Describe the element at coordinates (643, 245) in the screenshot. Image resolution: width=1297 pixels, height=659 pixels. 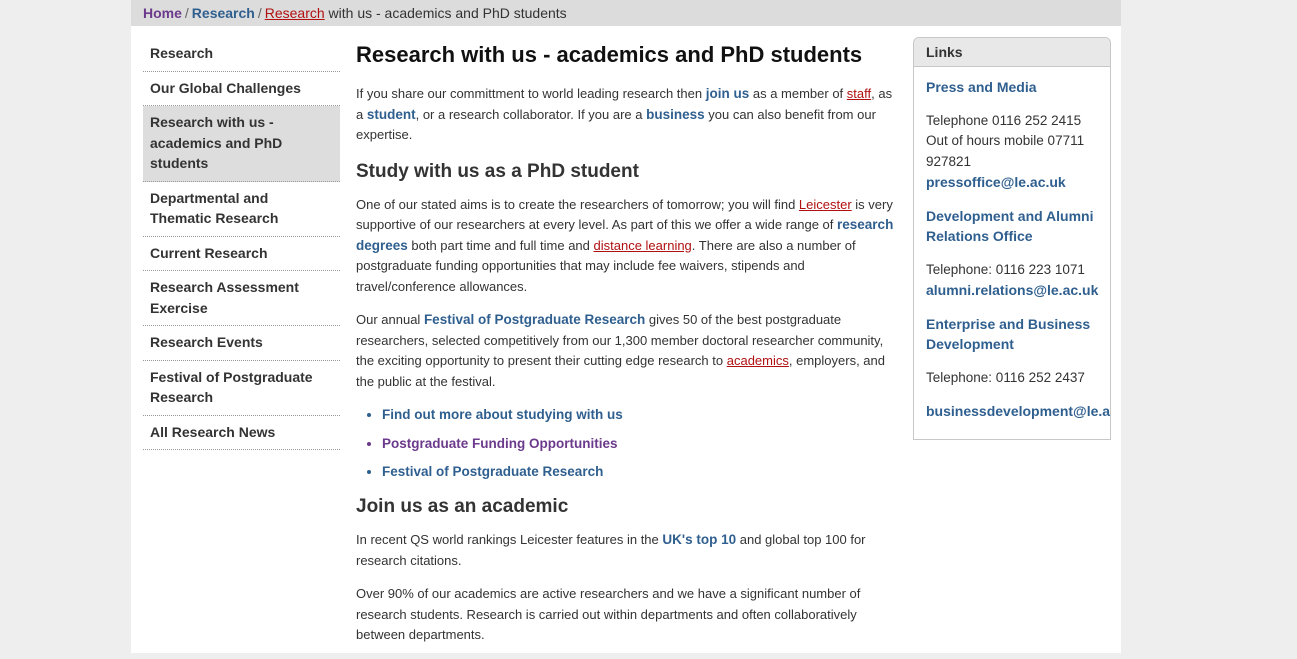
I see `distance-learning-link: distance learning` at that location.